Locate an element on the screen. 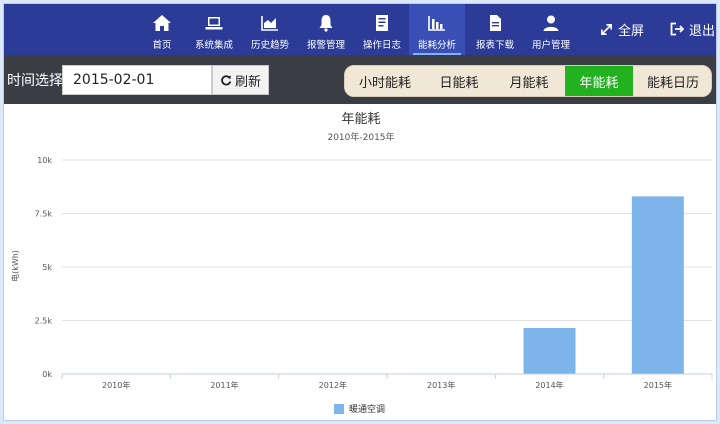 The width and height of the screenshot is (720, 424). tab-energy-calendar: 能耗日历 is located at coordinates (672, 81).